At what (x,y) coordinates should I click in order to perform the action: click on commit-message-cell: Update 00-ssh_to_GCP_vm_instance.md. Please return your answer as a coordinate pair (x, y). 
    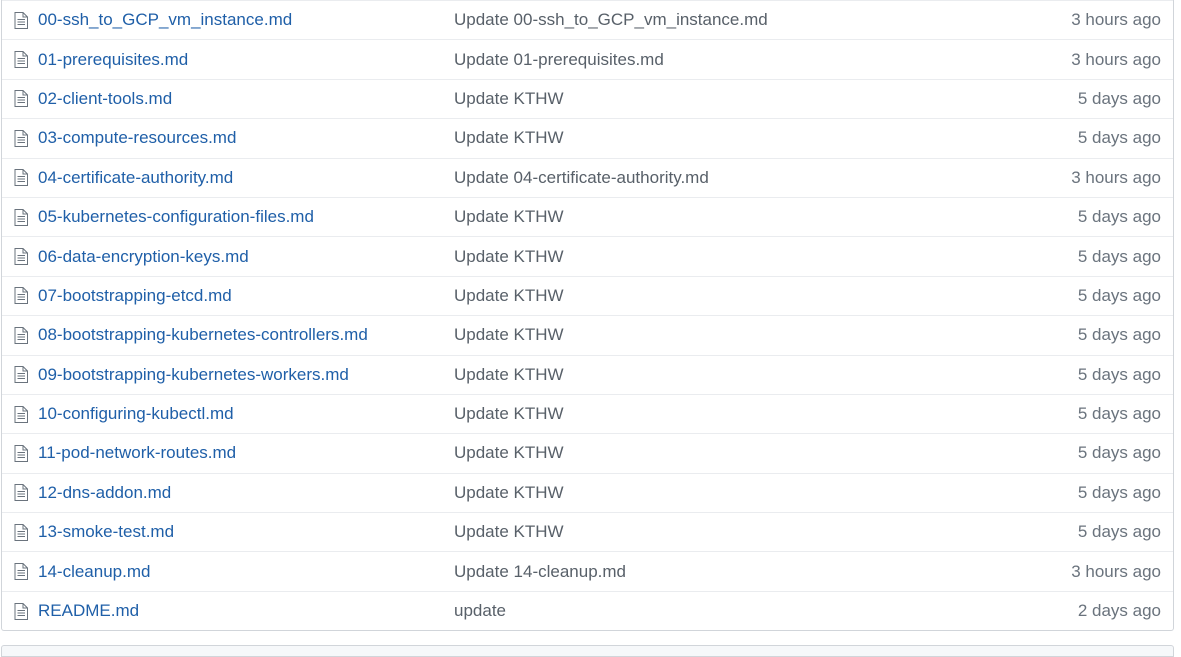
    Looking at the image, I should click on (707, 20).